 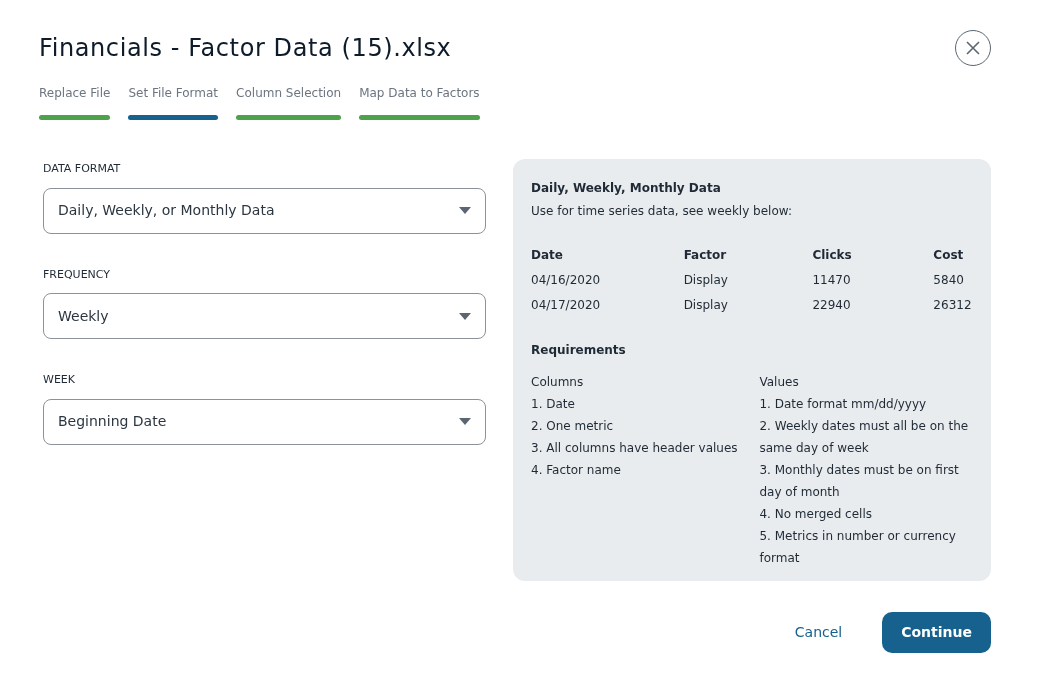 What do you see at coordinates (573, 426) in the screenshot?
I see `list-item: 2. One metric` at bounding box center [573, 426].